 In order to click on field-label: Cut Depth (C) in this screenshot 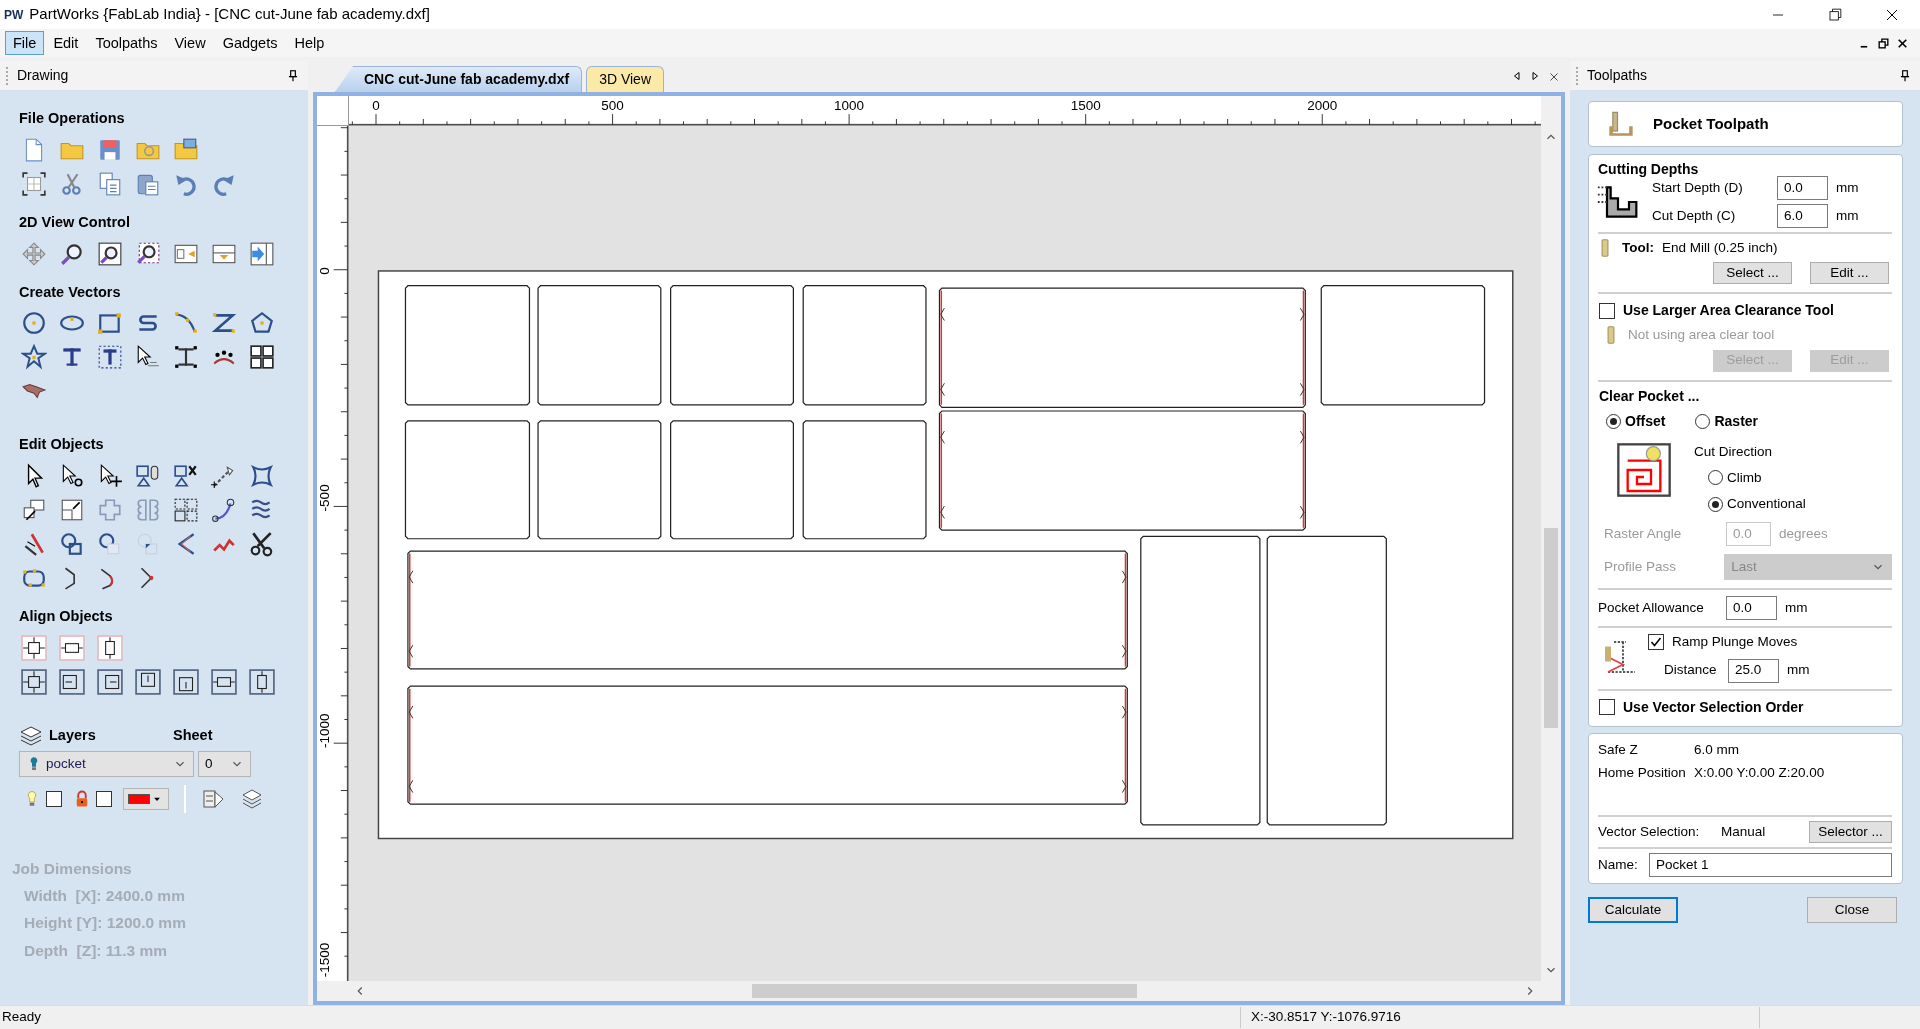, I will do `click(1694, 215)`.